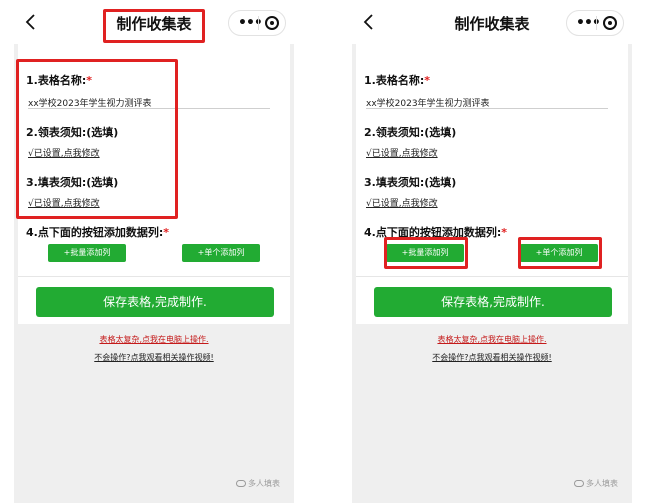 The height and width of the screenshot is (503, 648). Describe the element at coordinates (97, 139) in the screenshot. I see `highlight-box-fields` at that location.